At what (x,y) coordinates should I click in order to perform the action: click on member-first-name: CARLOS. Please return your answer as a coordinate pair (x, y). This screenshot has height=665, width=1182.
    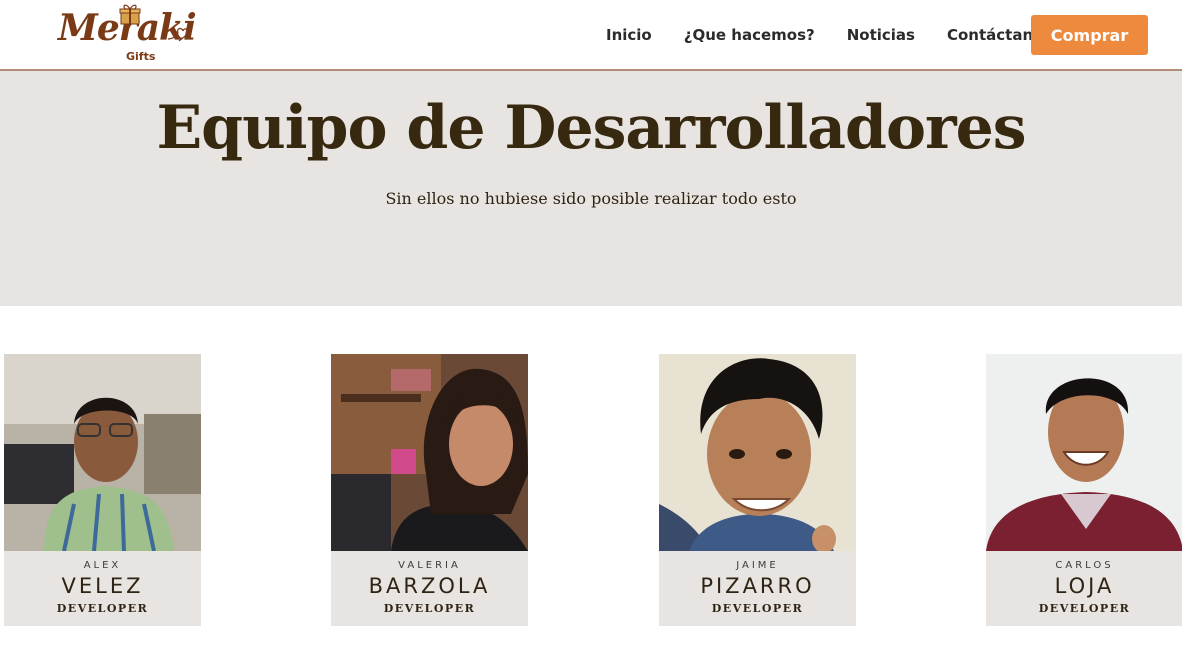
    Looking at the image, I should click on (1084, 565).